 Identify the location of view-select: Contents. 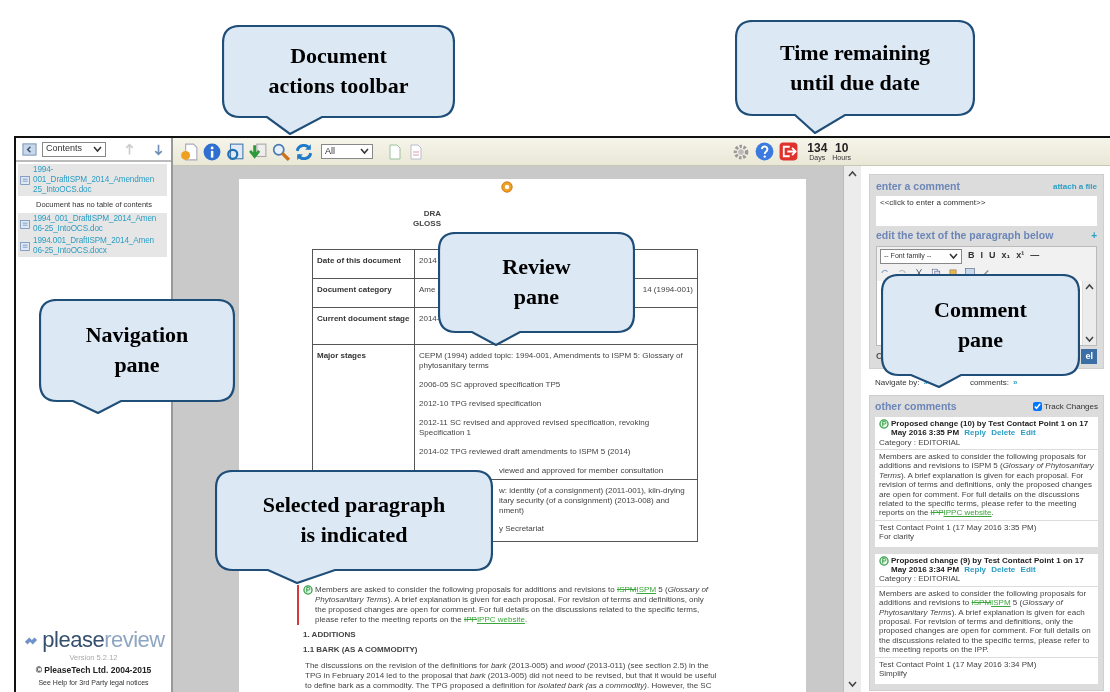
(74, 149).